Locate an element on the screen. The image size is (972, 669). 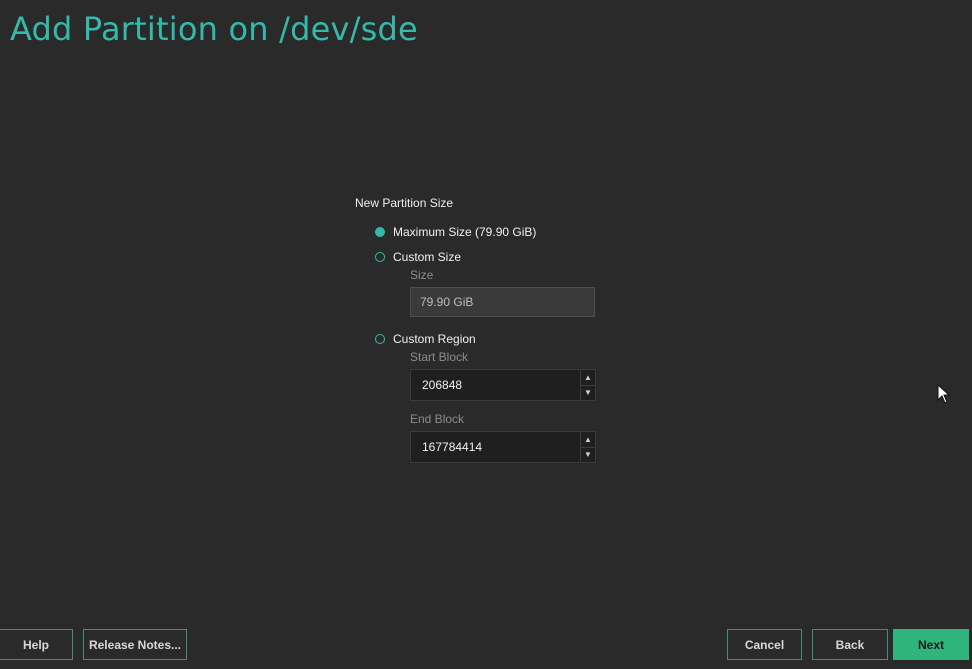
start-block-spinbox: 206848 ▲ ▼ is located at coordinates (503, 385).